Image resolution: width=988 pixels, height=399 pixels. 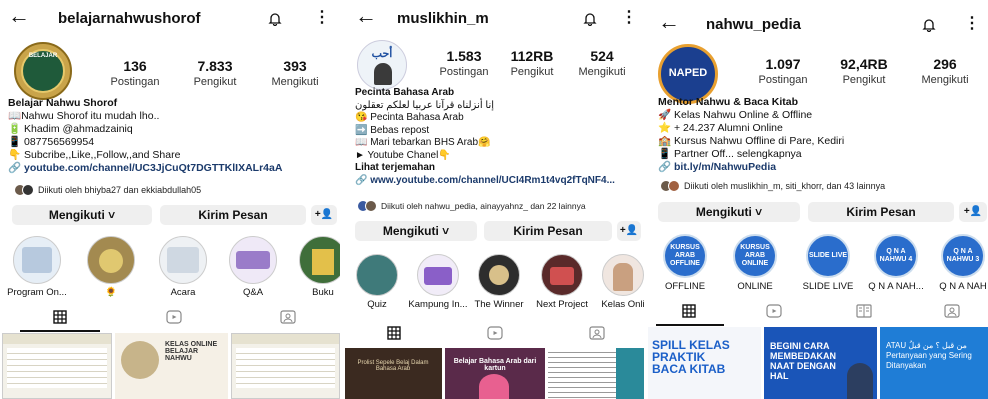 What do you see at coordinates (171, 366) in the screenshot?
I see `post-thumbnail: KELAS ONLINE BELAJAR NAHWU` at bounding box center [171, 366].